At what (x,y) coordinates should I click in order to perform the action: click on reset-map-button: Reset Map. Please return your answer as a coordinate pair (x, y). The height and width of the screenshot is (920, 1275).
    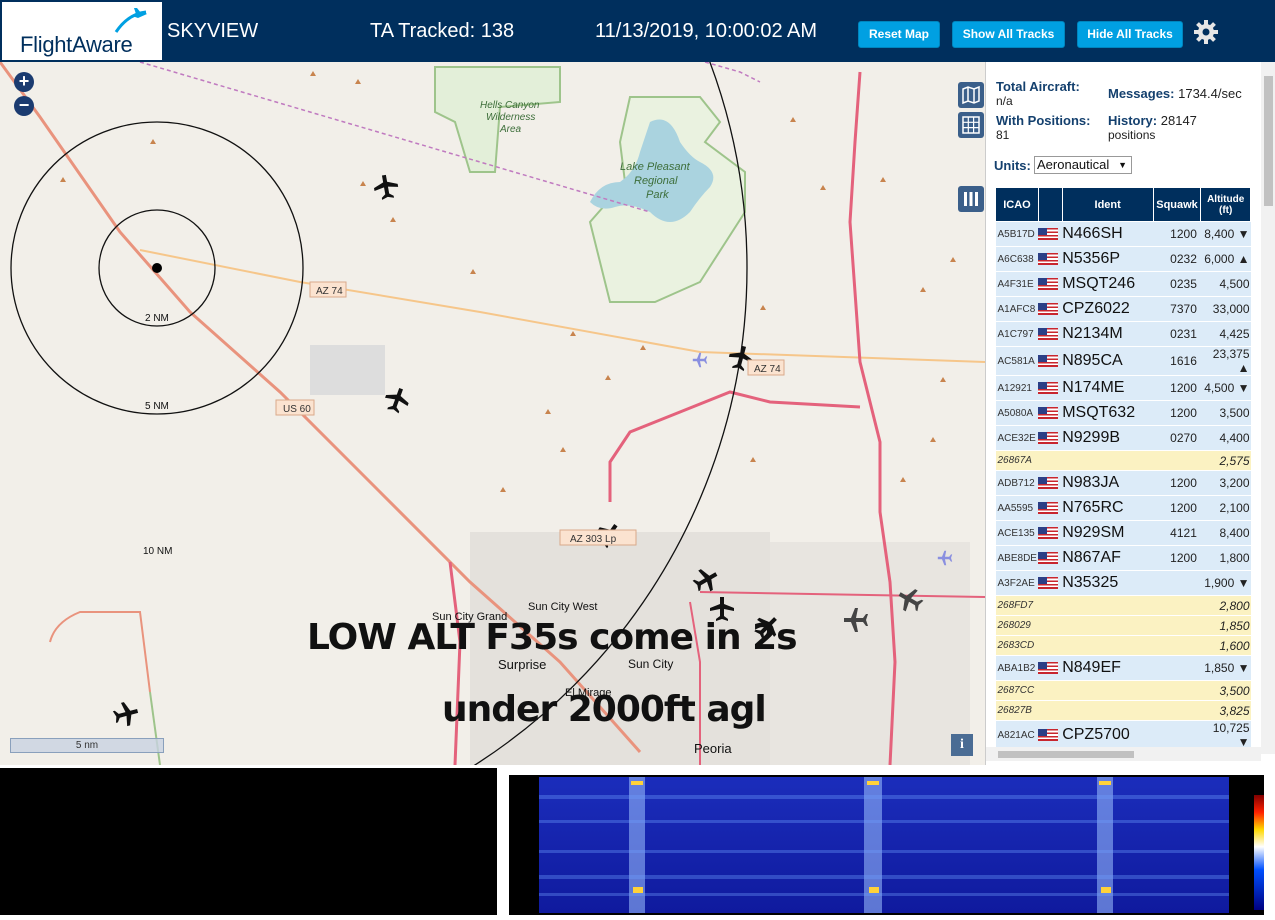
    Looking at the image, I should click on (899, 34).